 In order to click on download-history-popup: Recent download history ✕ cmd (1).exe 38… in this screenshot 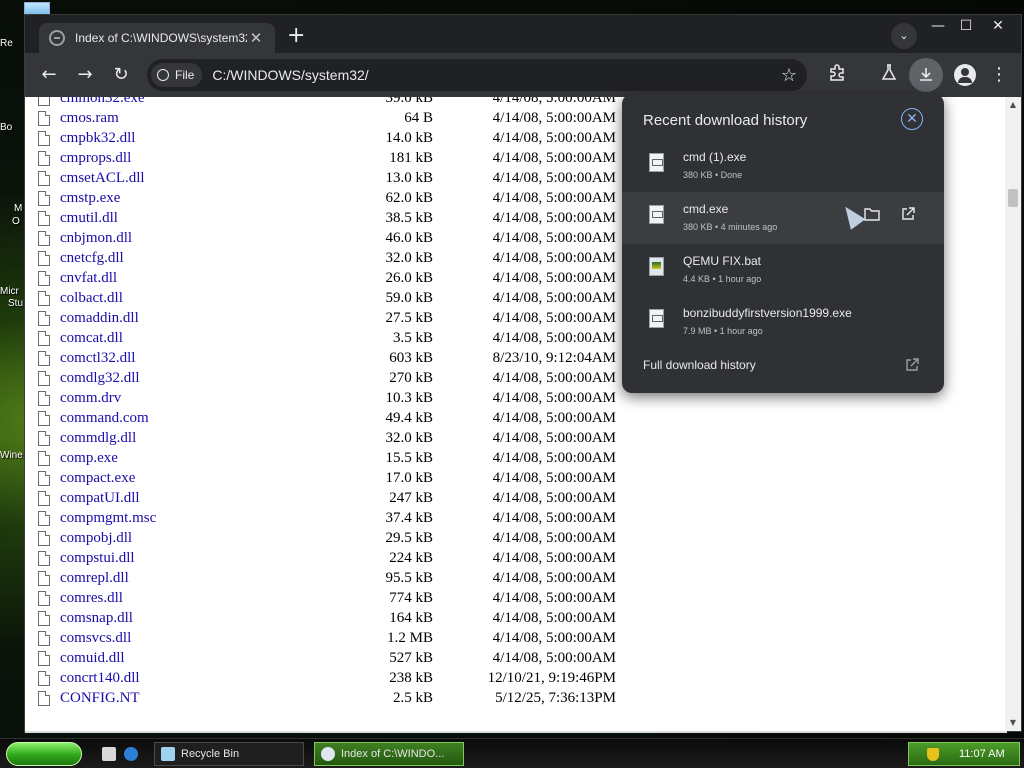, I will do `click(783, 243)`.